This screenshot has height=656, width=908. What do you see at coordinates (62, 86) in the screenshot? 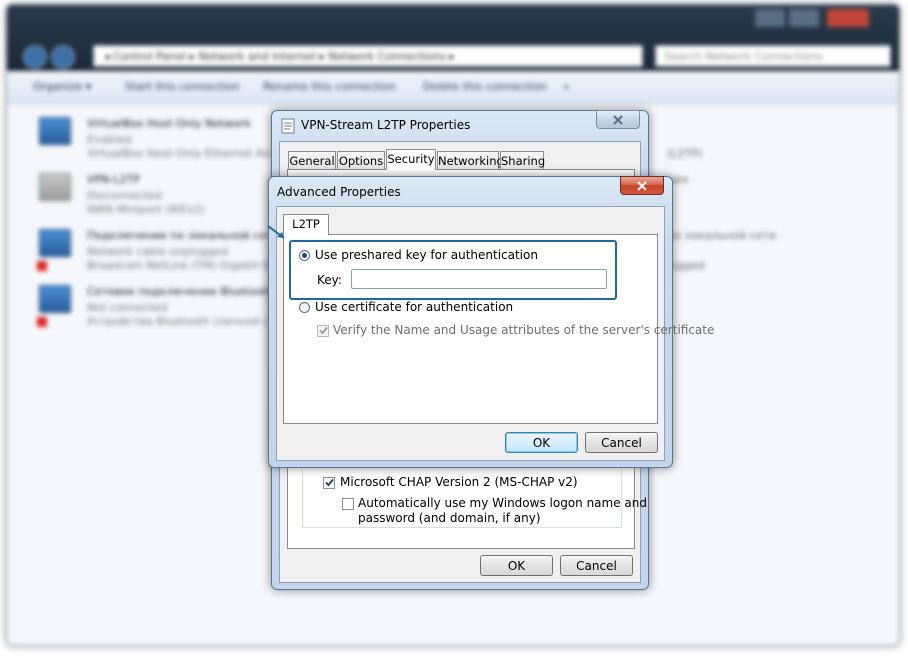
I see `organize-button: Organize ▾` at bounding box center [62, 86].